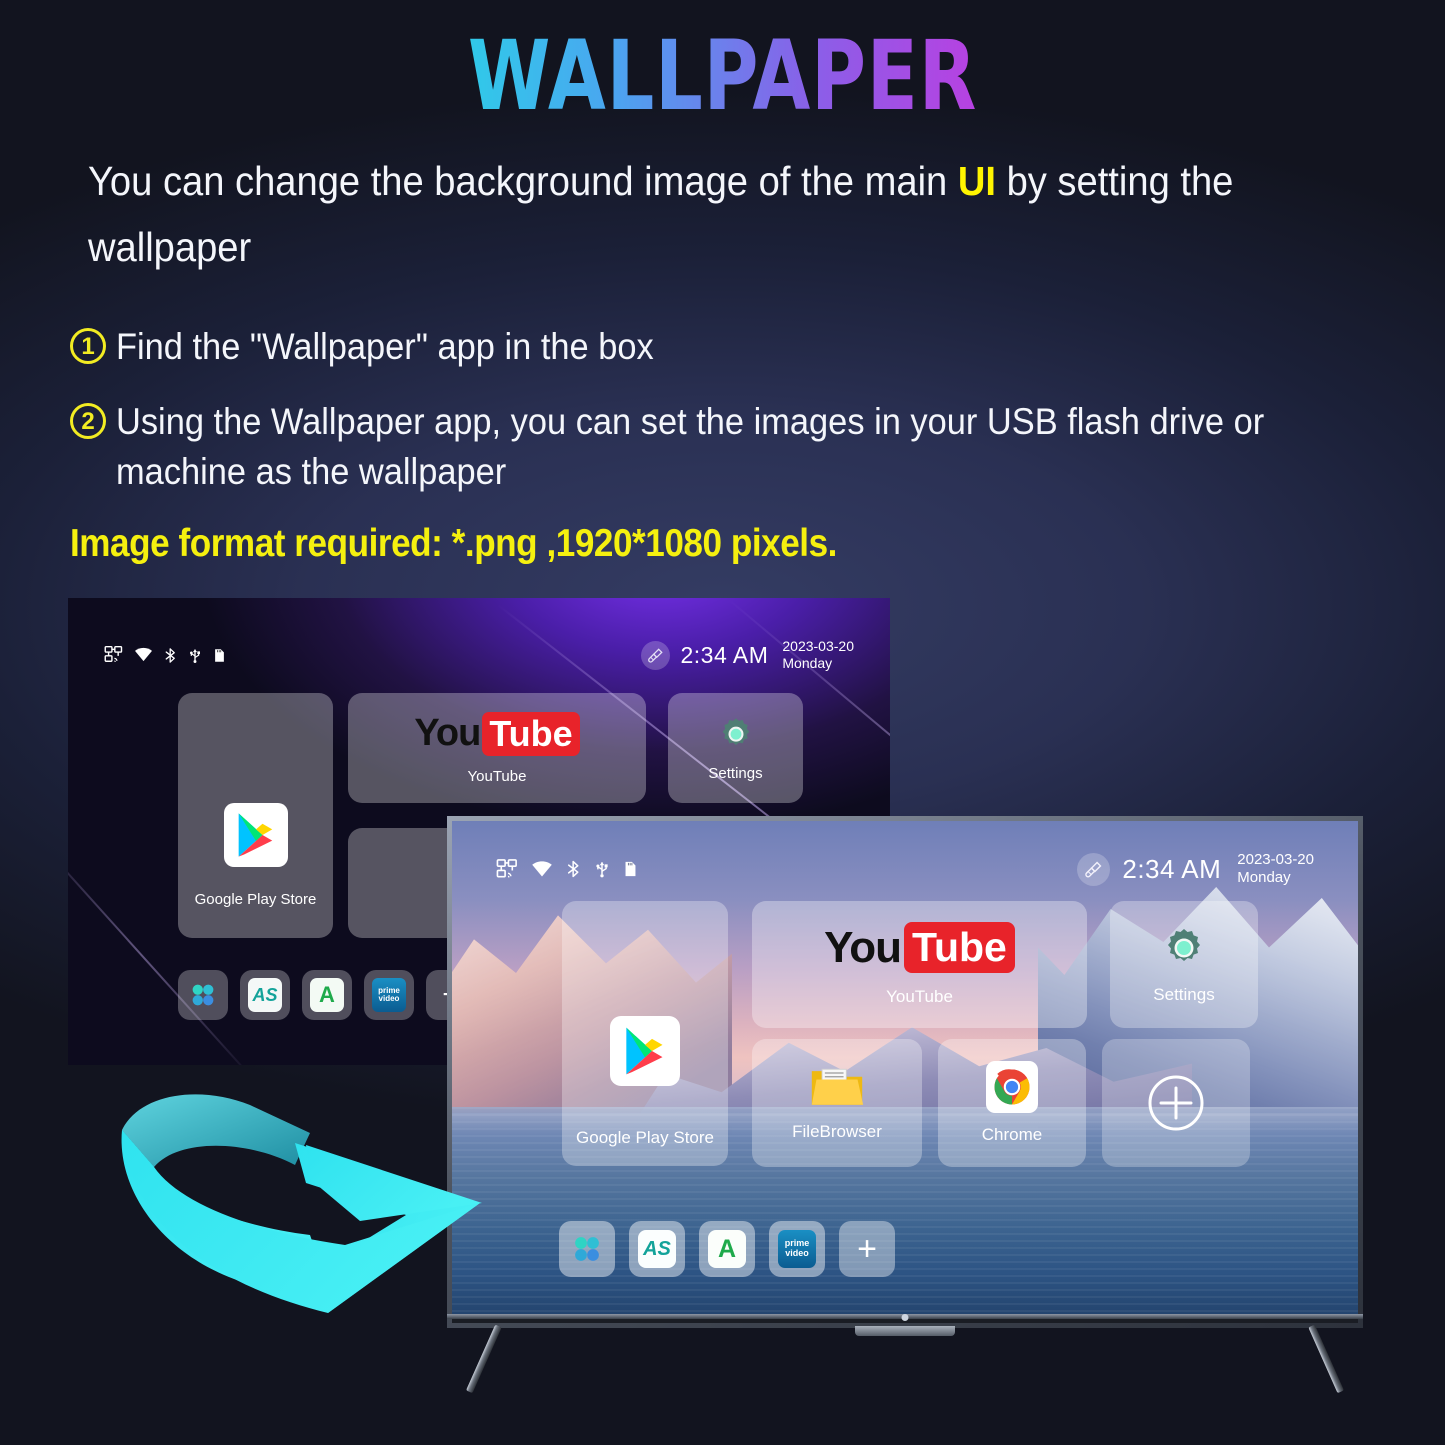 This screenshot has height=1445, width=1445. I want to click on card-youtube-before: You Tube YouTube, so click(497, 748).